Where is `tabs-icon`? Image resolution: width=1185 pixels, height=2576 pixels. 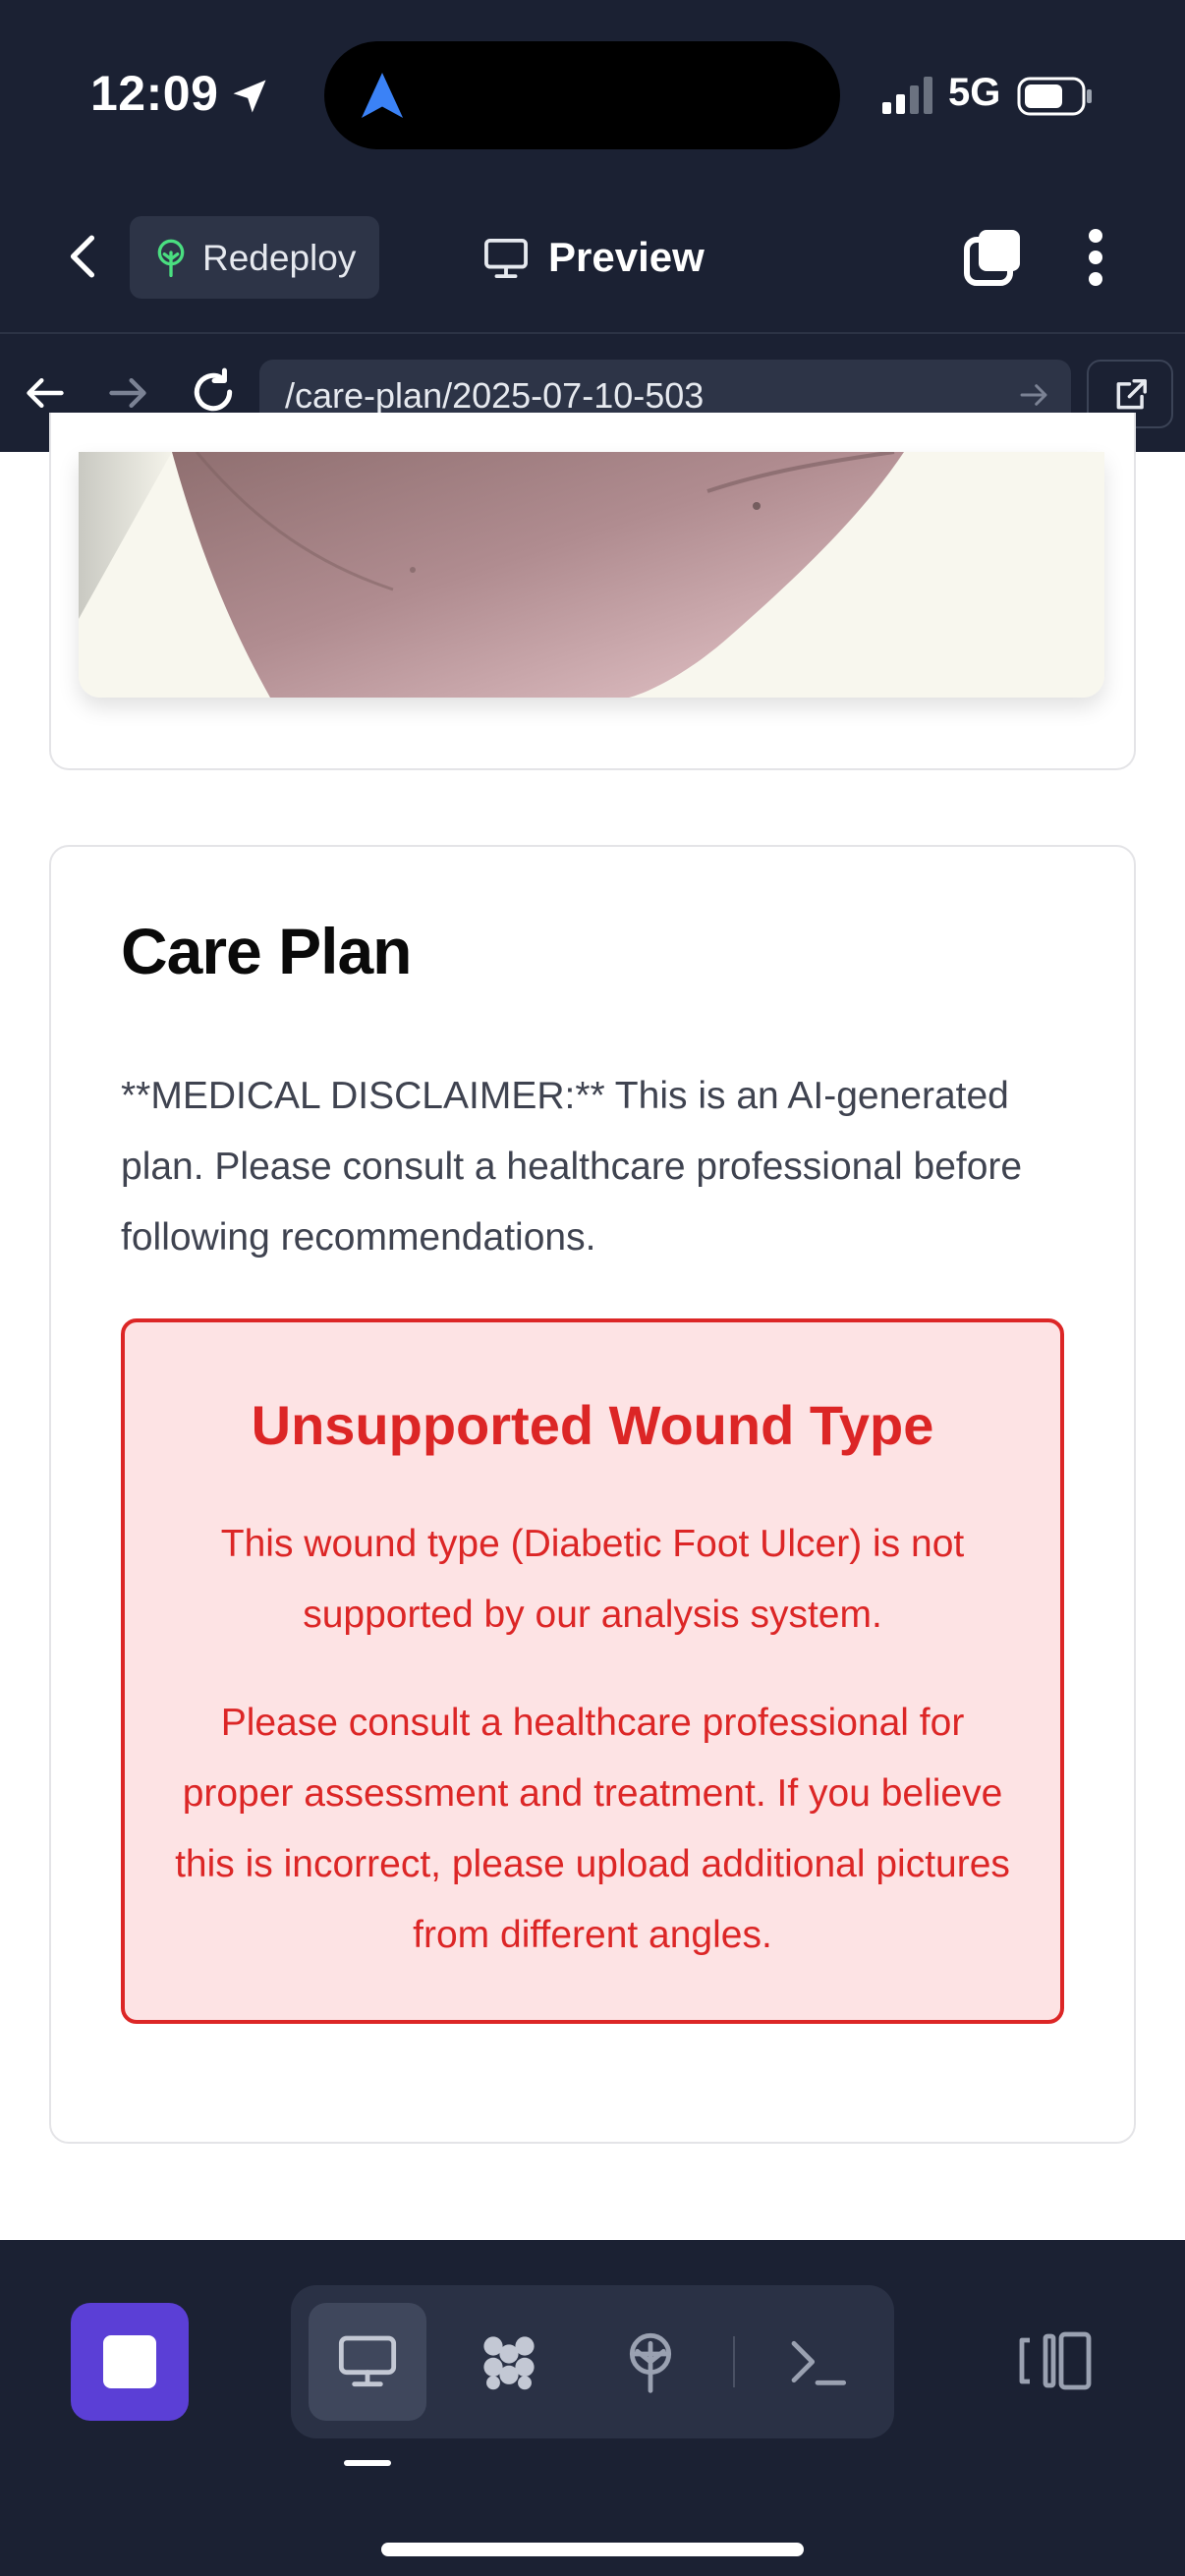 tabs-icon is located at coordinates (993, 257).